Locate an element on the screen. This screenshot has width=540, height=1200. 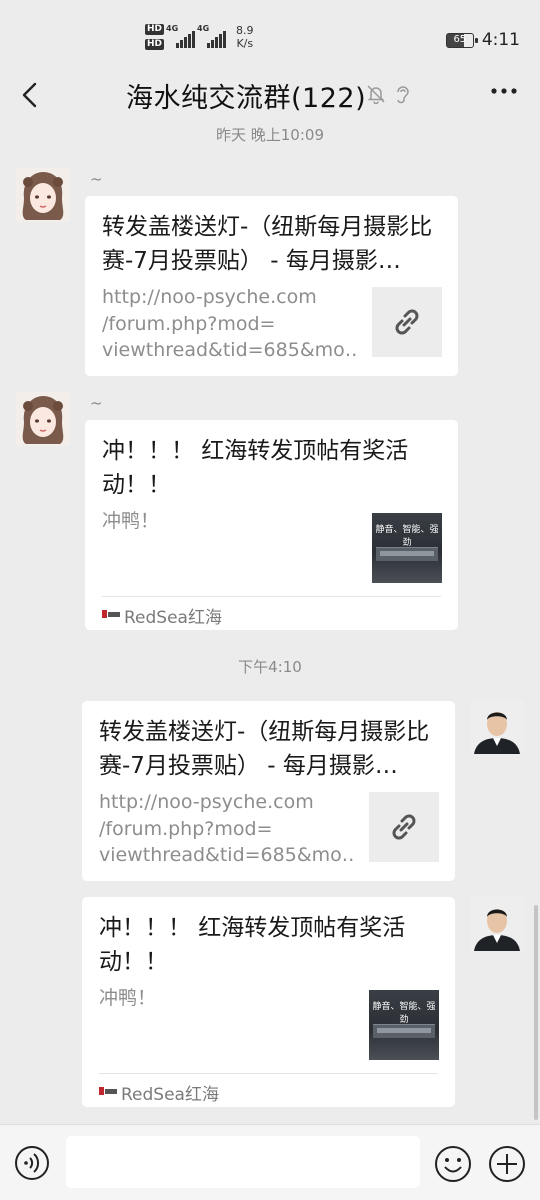
more-dots-icon is located at coordinates (504, 91).